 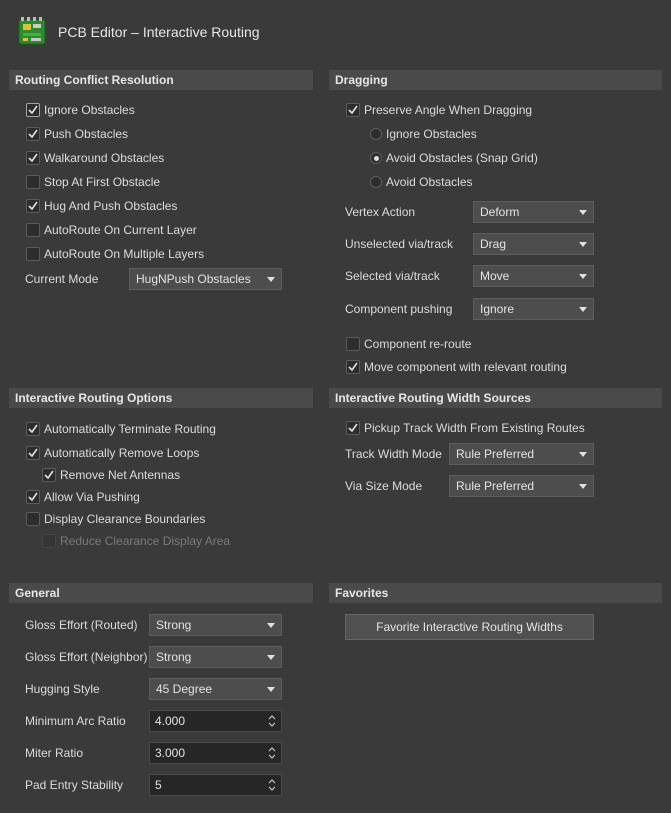 I want to click on current-mode-dropdown: HugNPush Obstacles, so click(x=205, y=279).